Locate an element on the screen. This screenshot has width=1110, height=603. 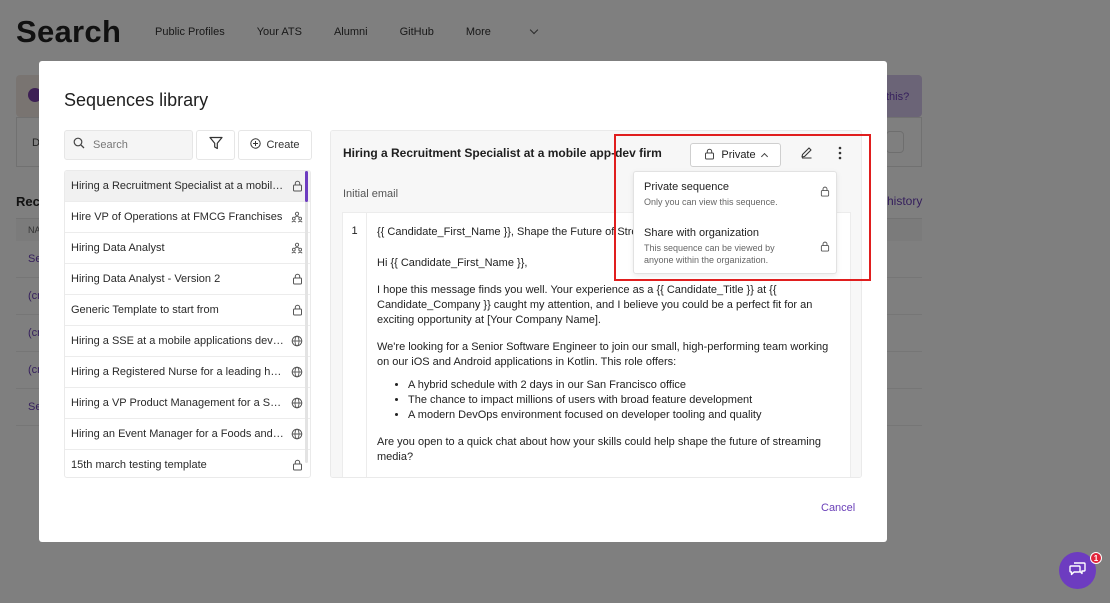
filter-icon is located at coordinates (215, 145).